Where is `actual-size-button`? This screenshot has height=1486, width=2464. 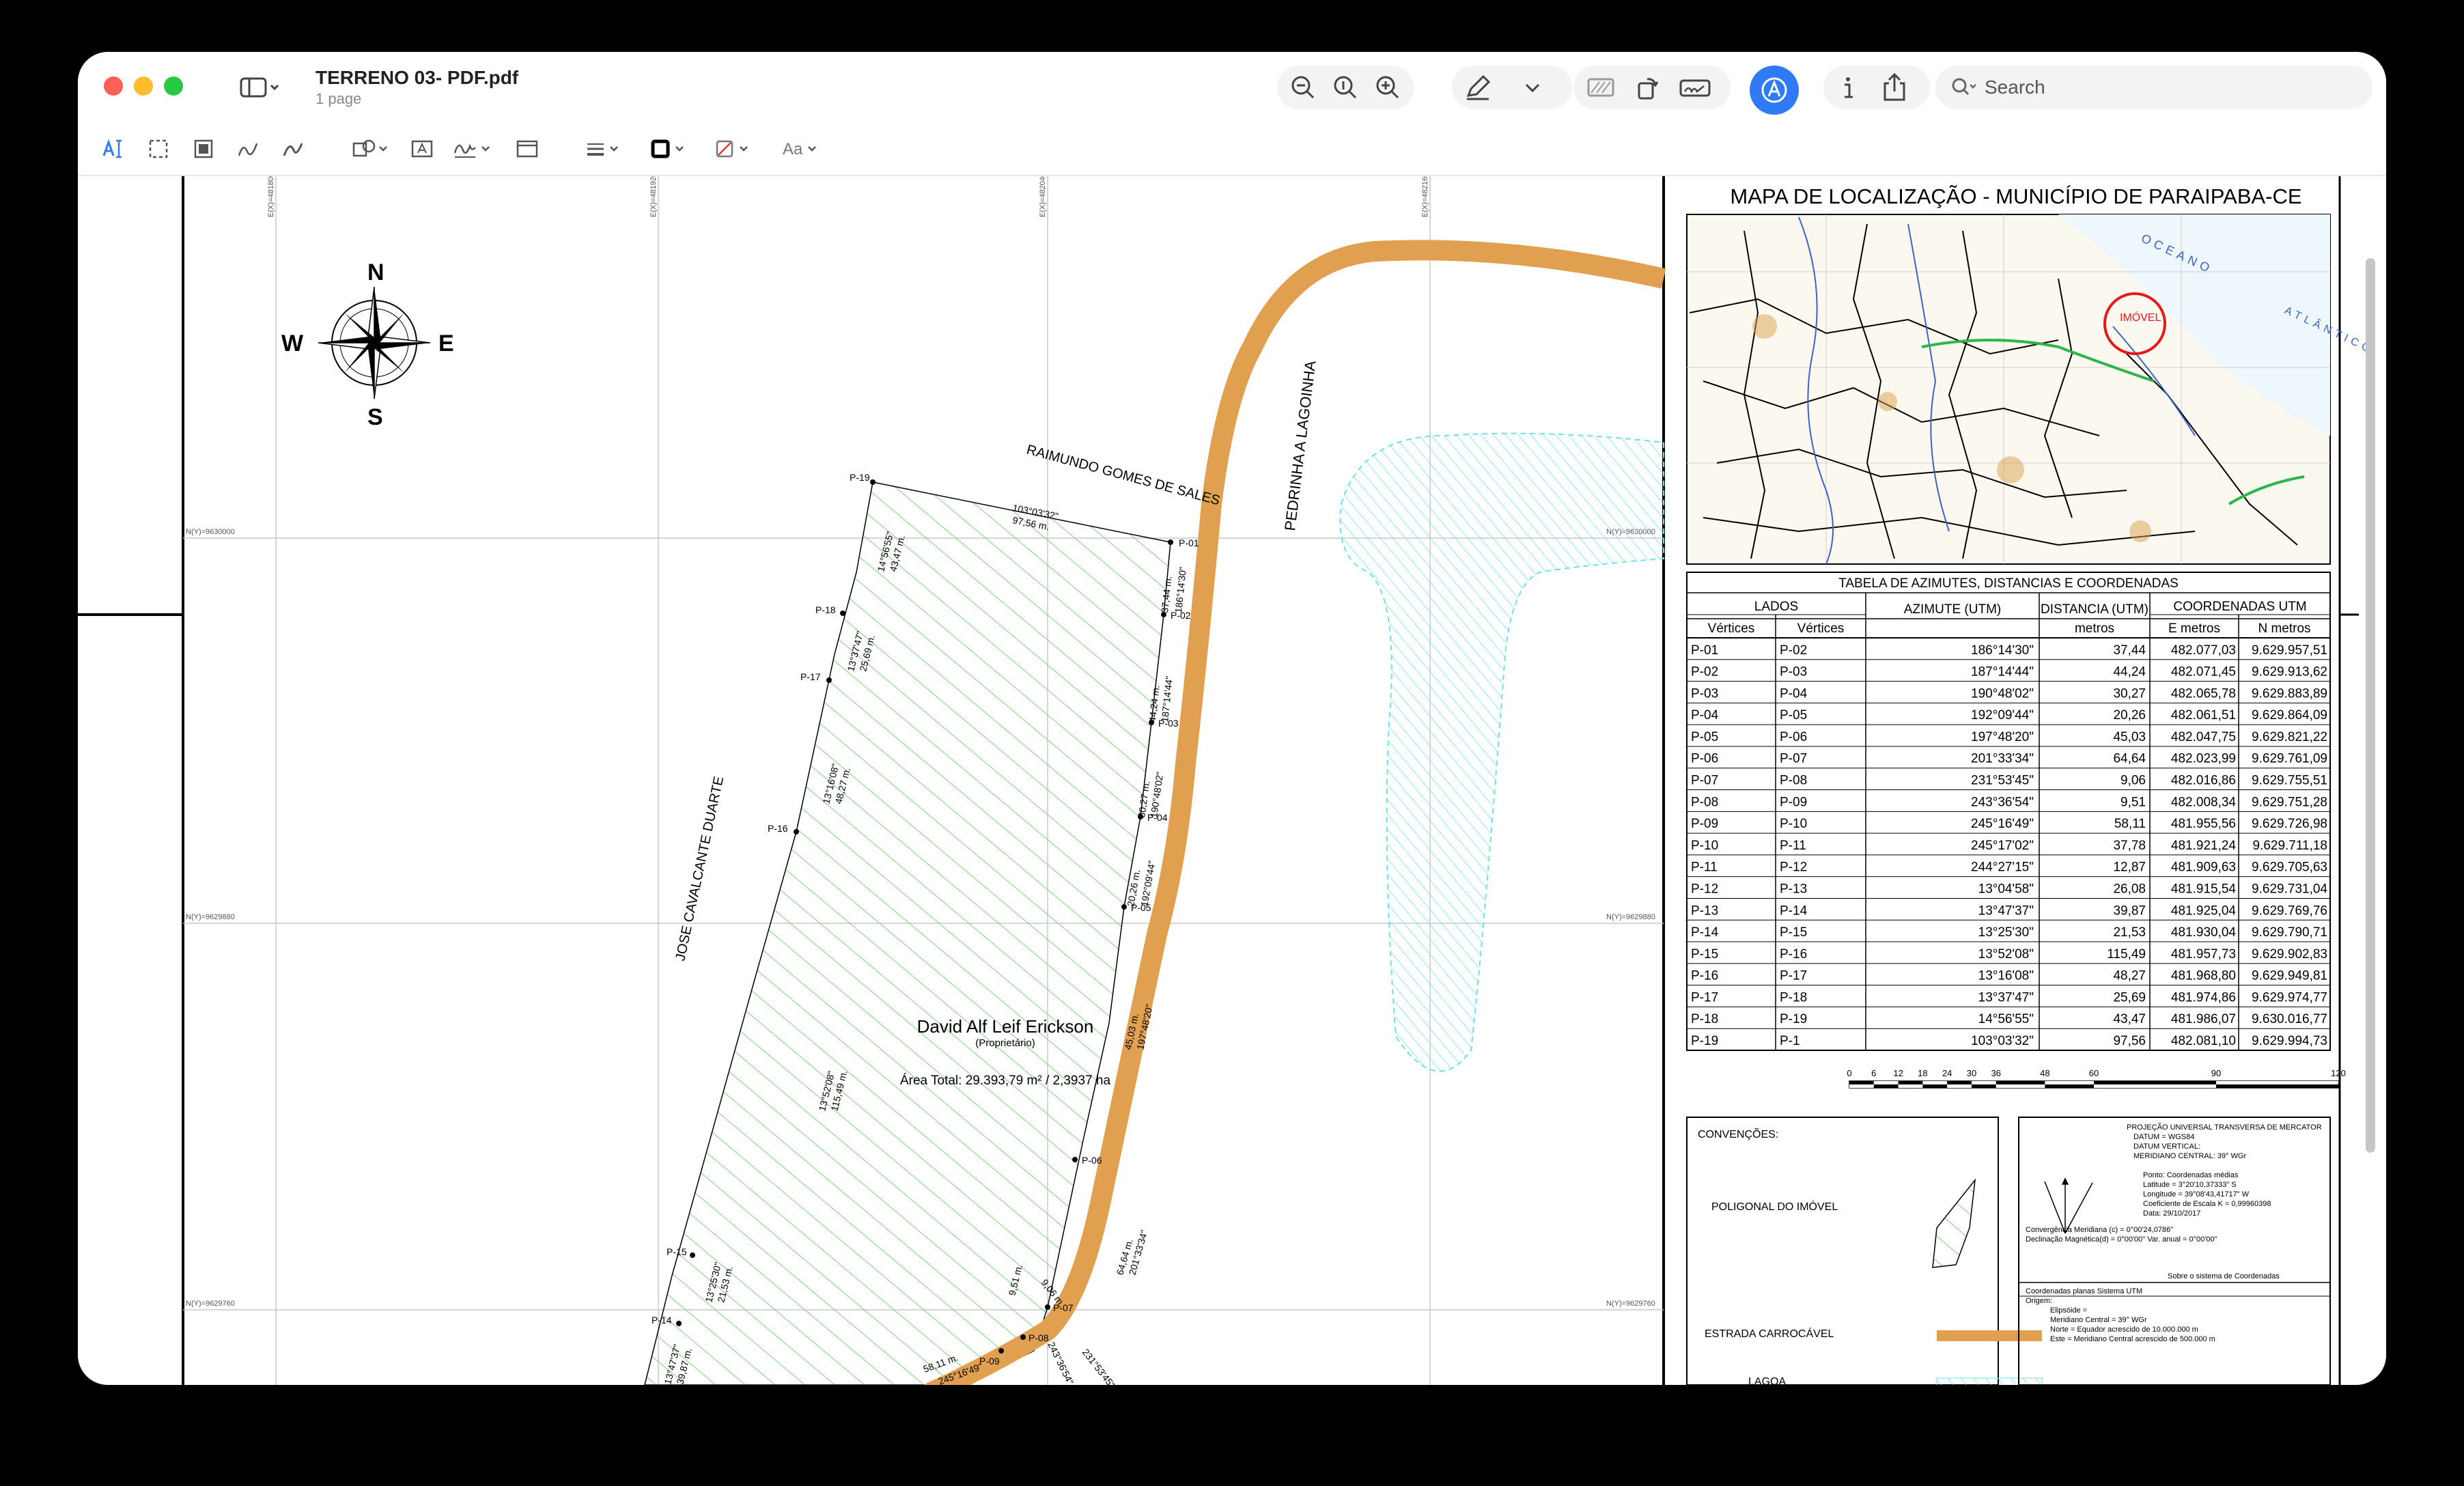 actual-size-button is located at coordinates (1345, 87).